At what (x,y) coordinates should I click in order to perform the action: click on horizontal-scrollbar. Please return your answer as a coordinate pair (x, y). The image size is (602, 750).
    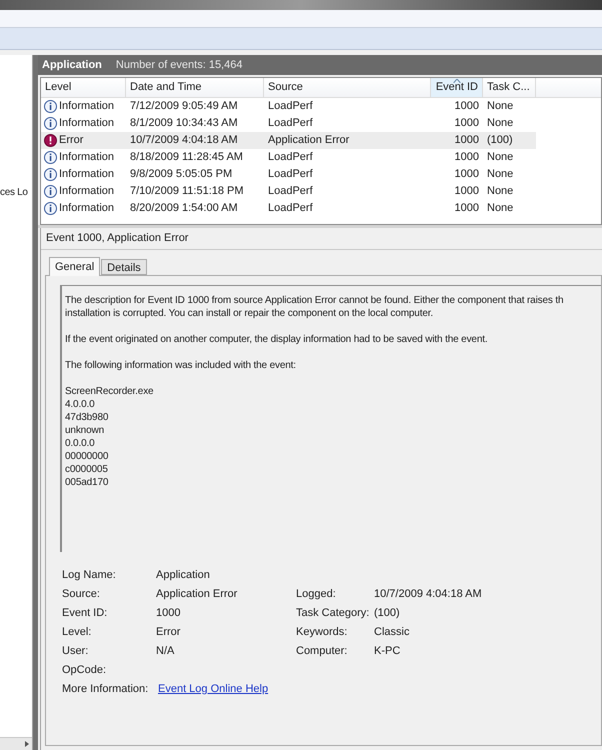
    Looking at the image, I should click on (16, 743).